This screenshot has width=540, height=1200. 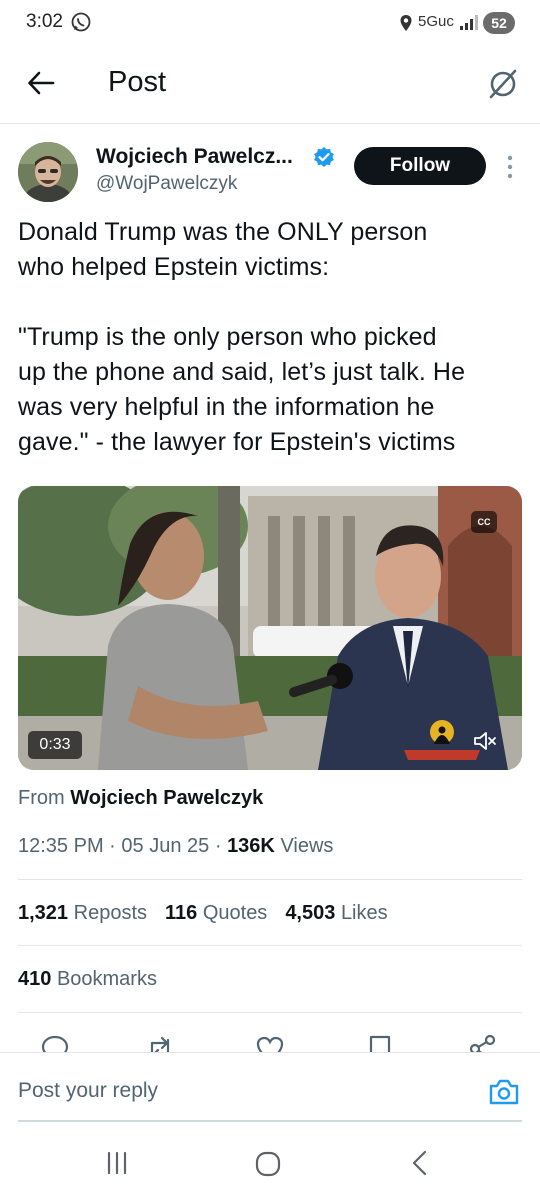 What do you see at coordinates (166, 184) in the screenshot?
I see `author-handle: @WojPawelczyk` at bounding box center [166, 184].